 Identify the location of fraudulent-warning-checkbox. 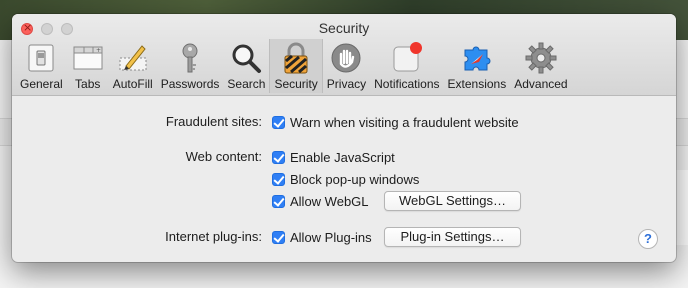
(278, 122).